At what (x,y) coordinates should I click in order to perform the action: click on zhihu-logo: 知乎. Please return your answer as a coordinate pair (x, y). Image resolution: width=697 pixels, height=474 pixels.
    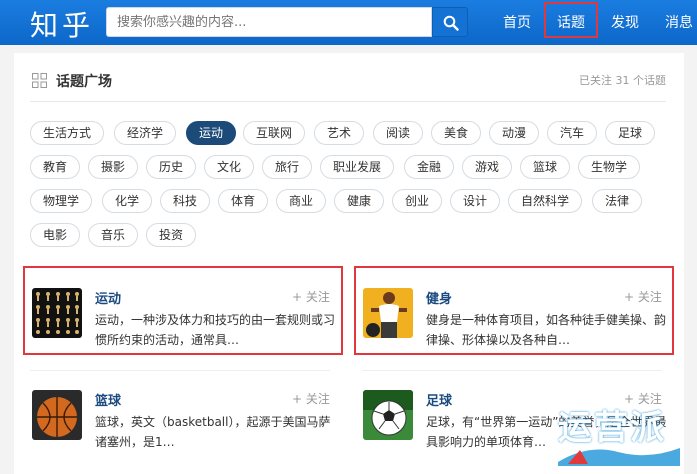
    Looking at the image, I should click on (62, 24).